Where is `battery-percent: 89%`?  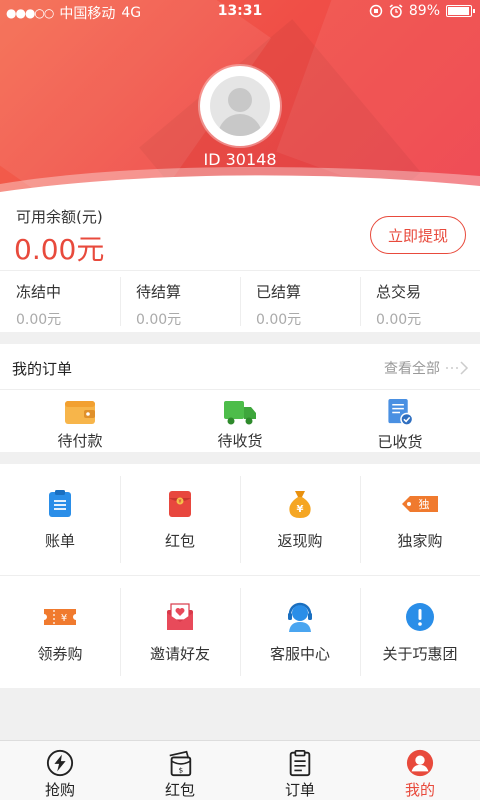
battery-percent: 89% is located at coordinates (424, 11).